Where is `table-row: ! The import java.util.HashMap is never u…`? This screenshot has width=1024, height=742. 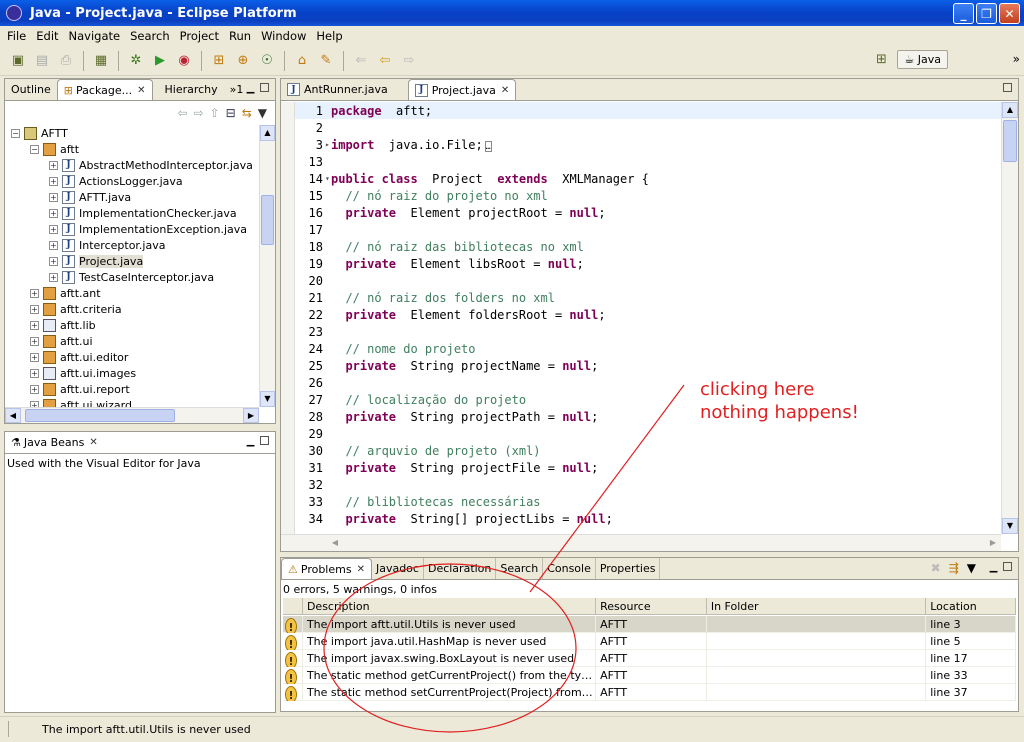
table-row: ! The import java.util.HashMap is never u… is located at coordinates (649, 641).